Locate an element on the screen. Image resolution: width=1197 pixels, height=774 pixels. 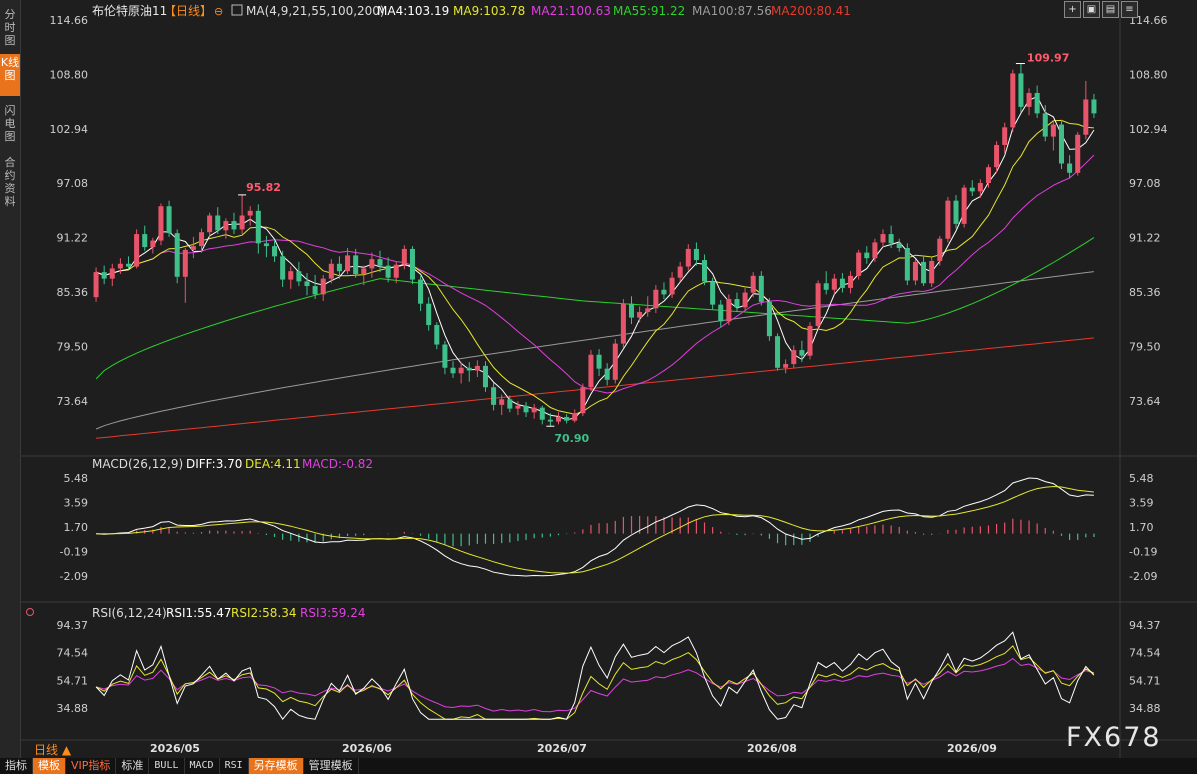
bottom-toolbar: 指标 模板 VIP指标 标准 BULL MACD RSI 另存模板 管理模板 is located at coordinates (598, 766).